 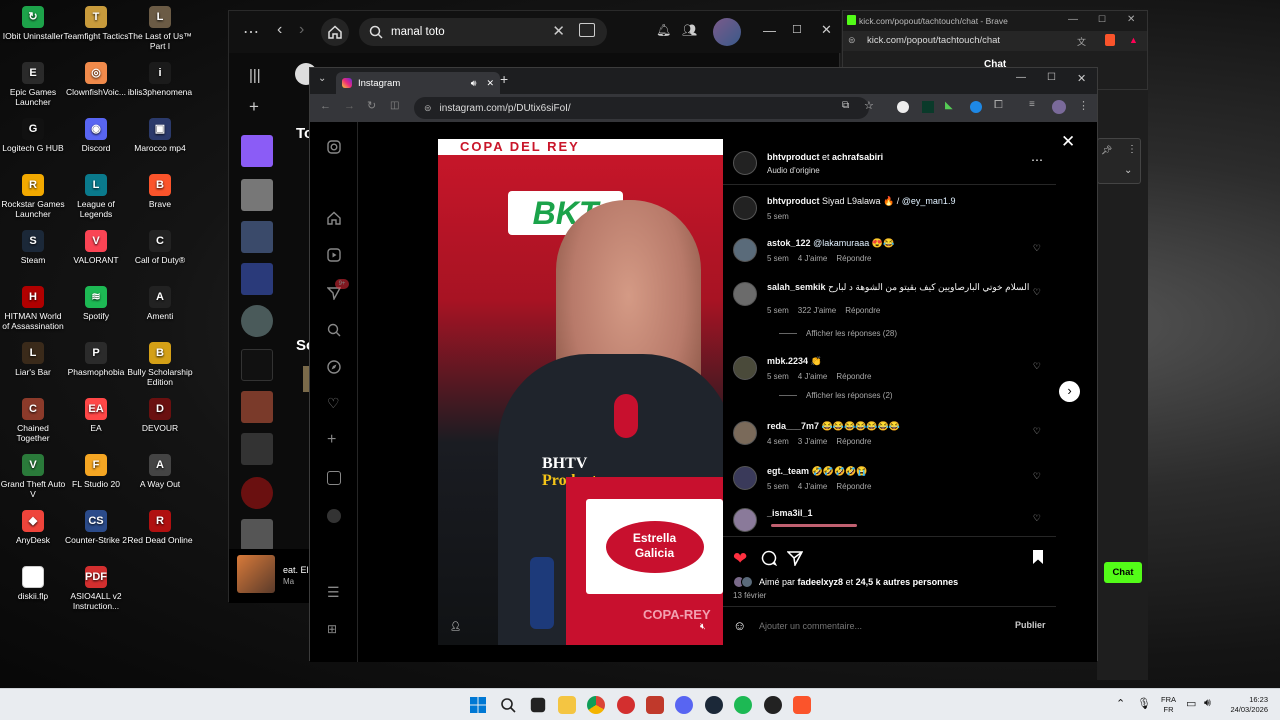 I want to click on view-replies-button: Afficher les réponses (28), so click(x=838, y=333).